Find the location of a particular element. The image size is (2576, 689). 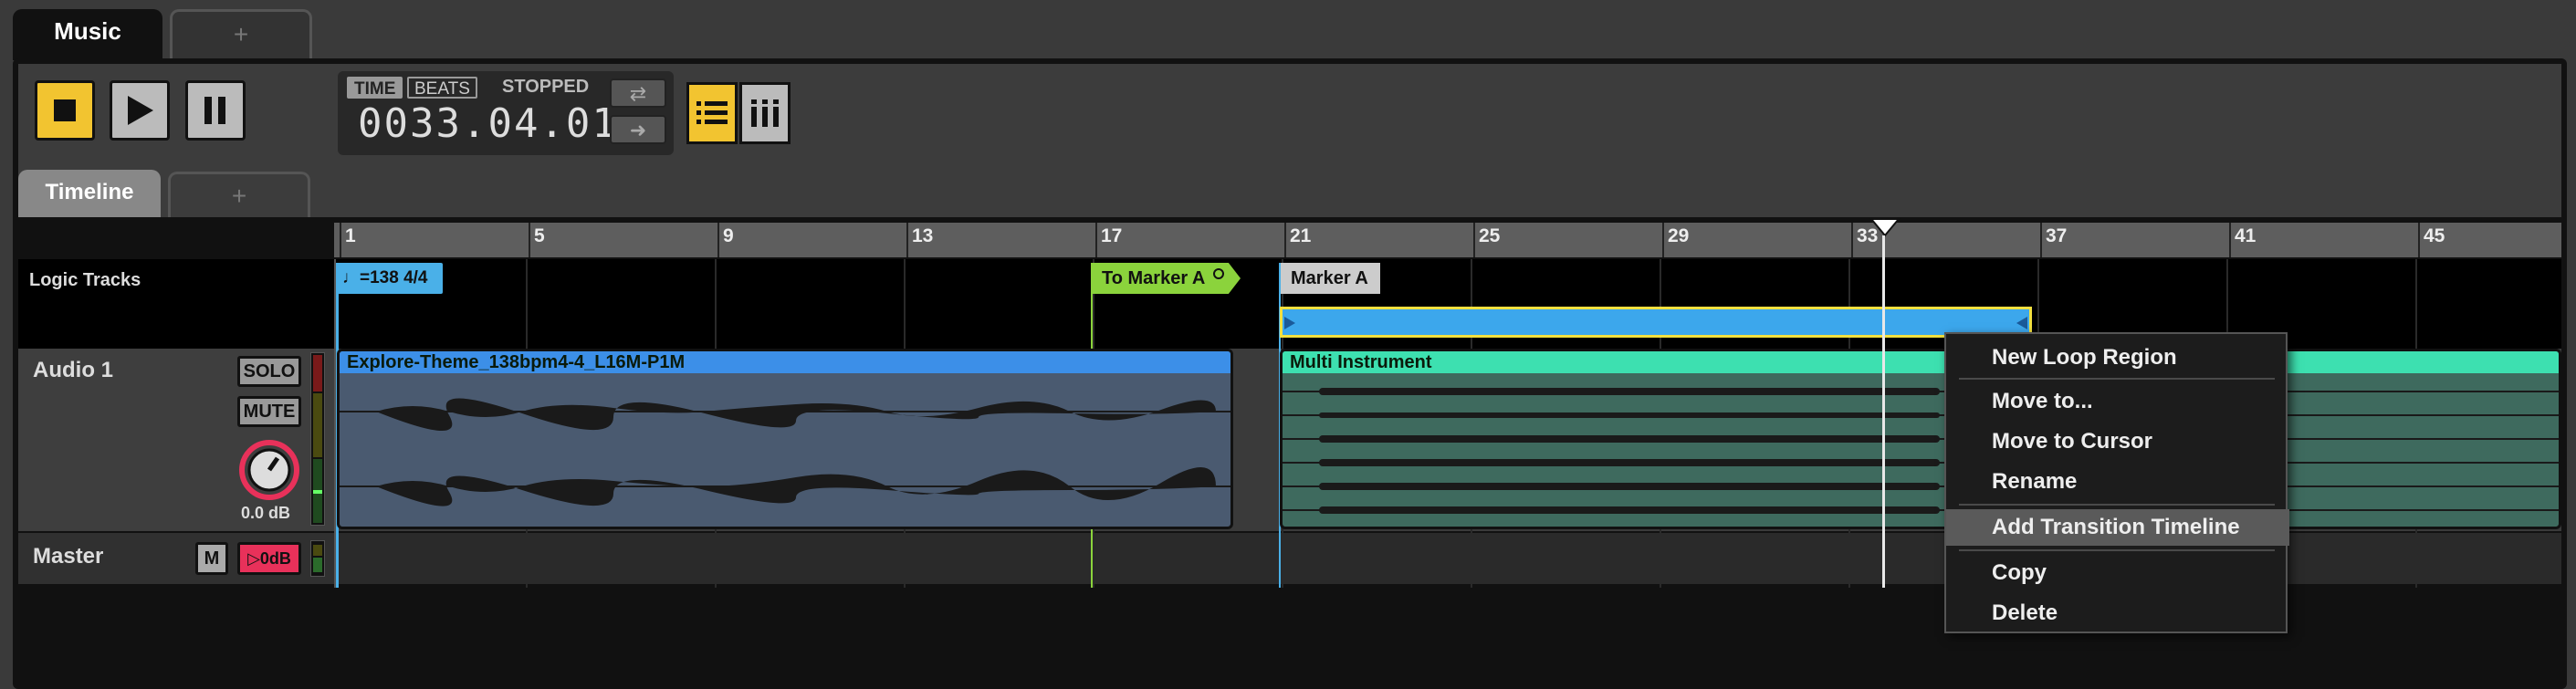

bar-number: 37 is located at coordinates (2053, 240).